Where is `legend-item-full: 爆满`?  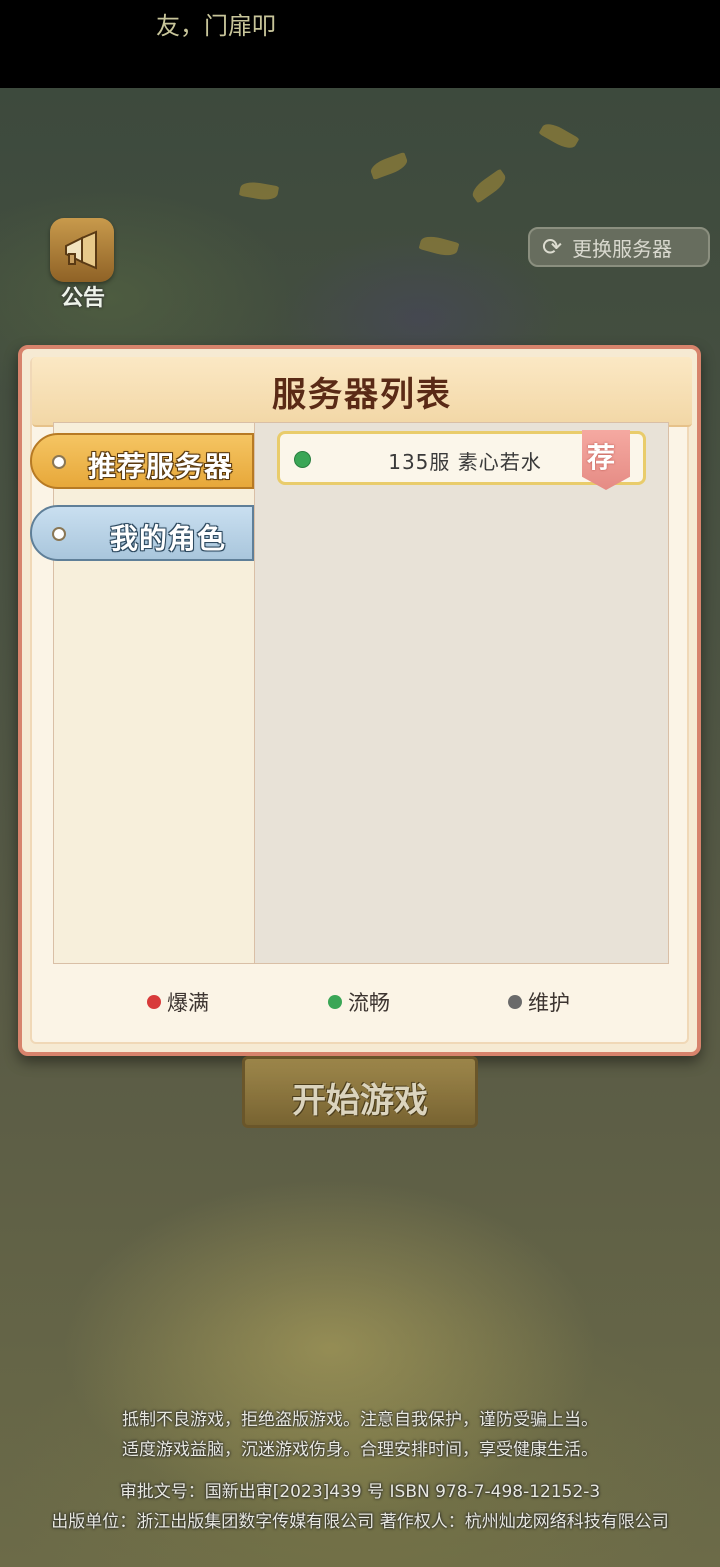
legend-item-full: 爆满 is located at coordinates (178, 1002).